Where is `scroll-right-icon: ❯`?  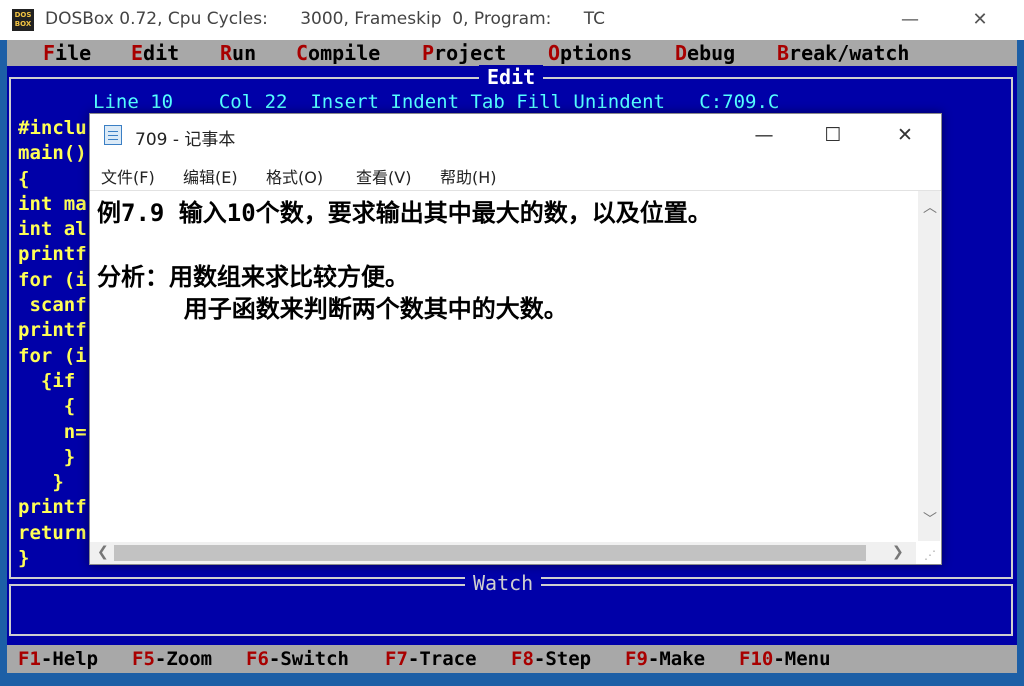
scroll-right-icon: ❯ is located at coordinates (898, 552).